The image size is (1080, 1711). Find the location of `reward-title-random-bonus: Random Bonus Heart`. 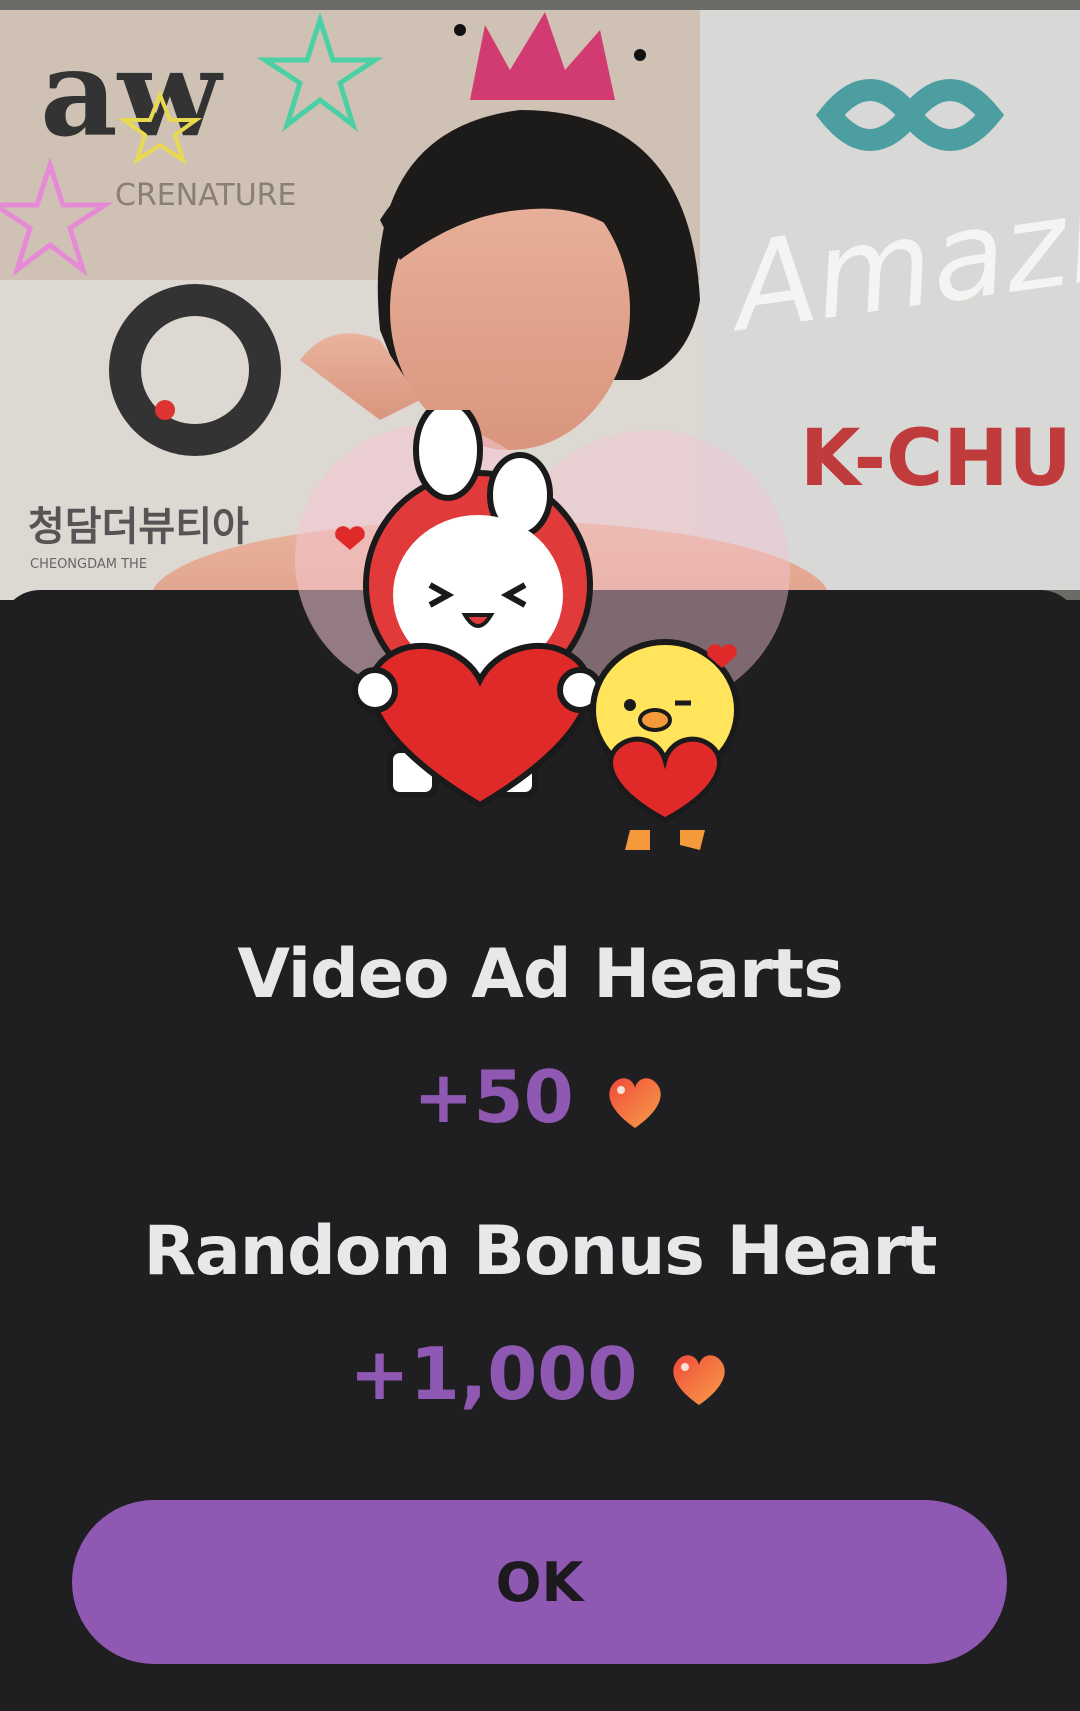

reward-title-random-bonus: Random Bonus Heart is located at coordinates (540, 1251).